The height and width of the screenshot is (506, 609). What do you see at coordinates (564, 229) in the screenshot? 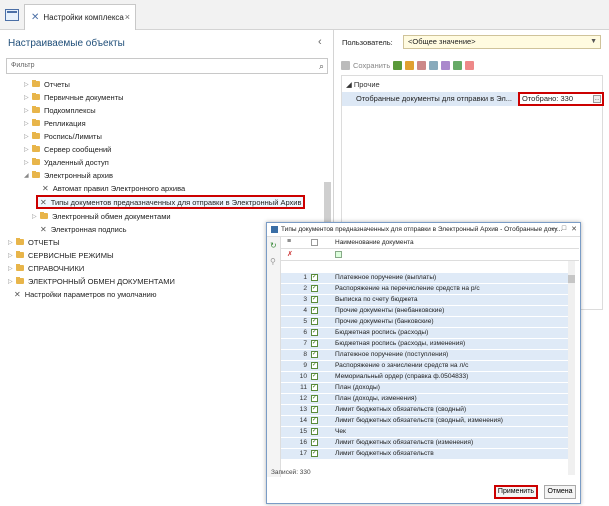
I see `maximize-icon: □` at bounding box center [564, 229].